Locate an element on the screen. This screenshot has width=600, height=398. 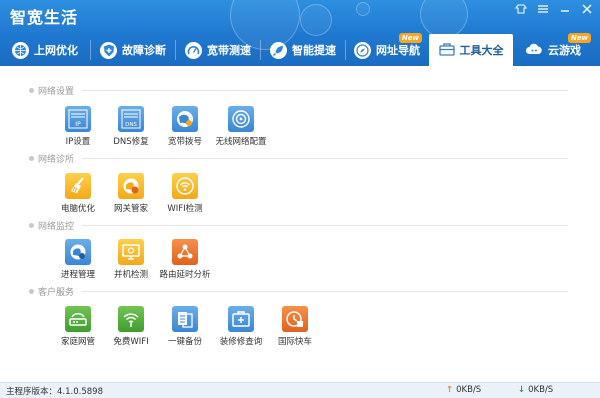
broadband-dial-icon is located at coordinates (185, 119).